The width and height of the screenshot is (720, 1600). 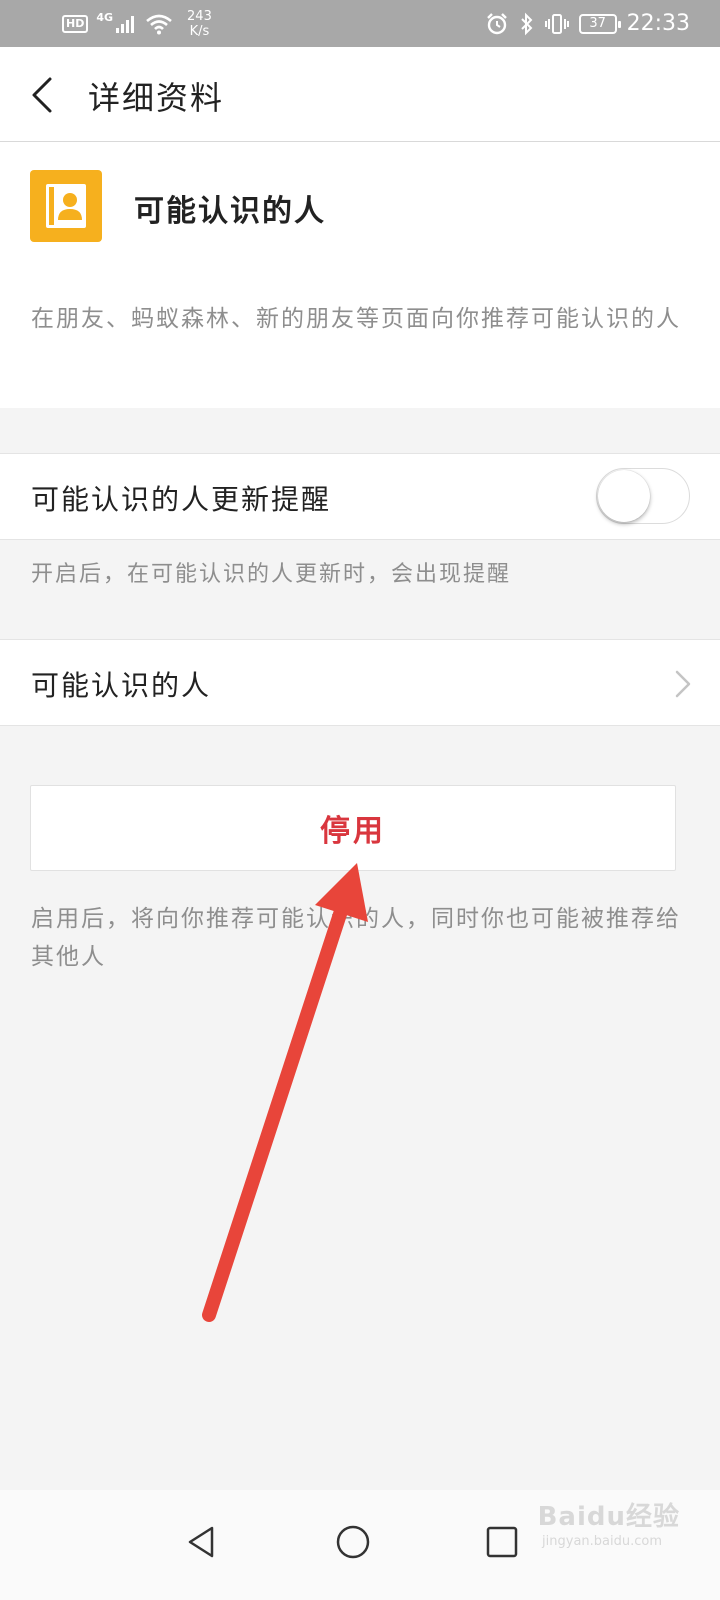 I want to click on nav-home-button, so click(x=353, y=1542).